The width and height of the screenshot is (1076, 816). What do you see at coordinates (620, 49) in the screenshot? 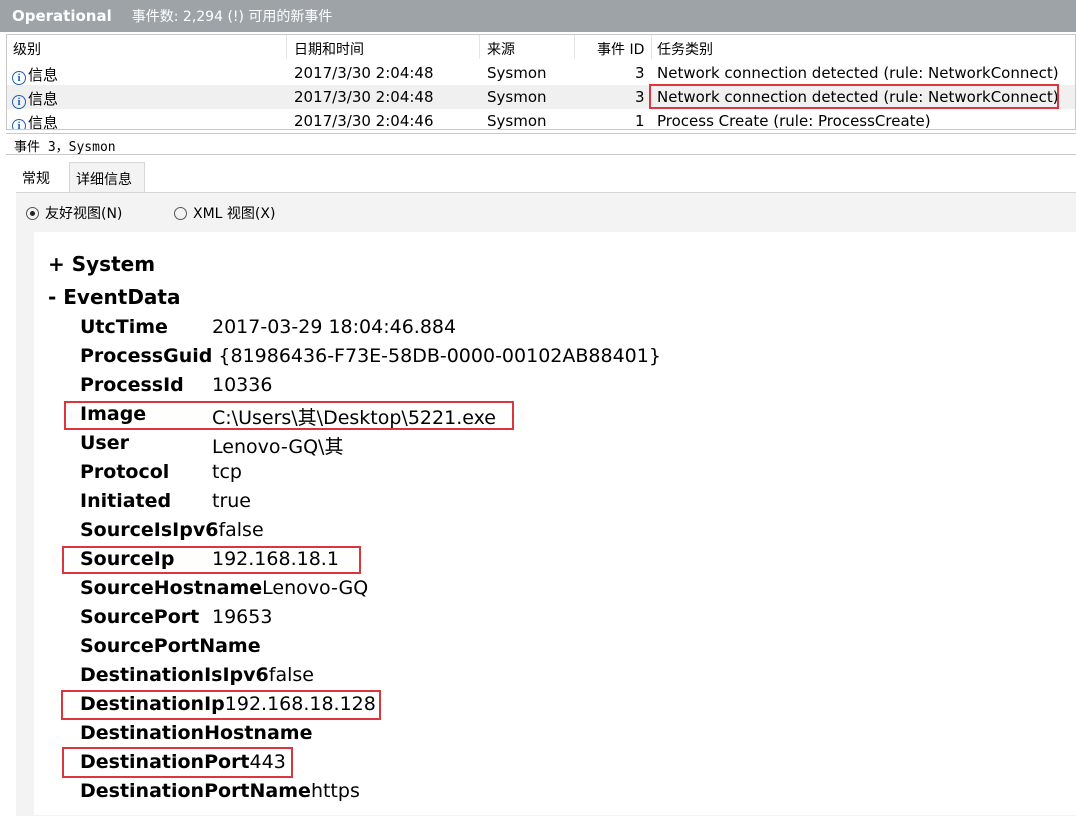
I see `column-header-event-id: 事件 ID` at bounding box center [620, 49].